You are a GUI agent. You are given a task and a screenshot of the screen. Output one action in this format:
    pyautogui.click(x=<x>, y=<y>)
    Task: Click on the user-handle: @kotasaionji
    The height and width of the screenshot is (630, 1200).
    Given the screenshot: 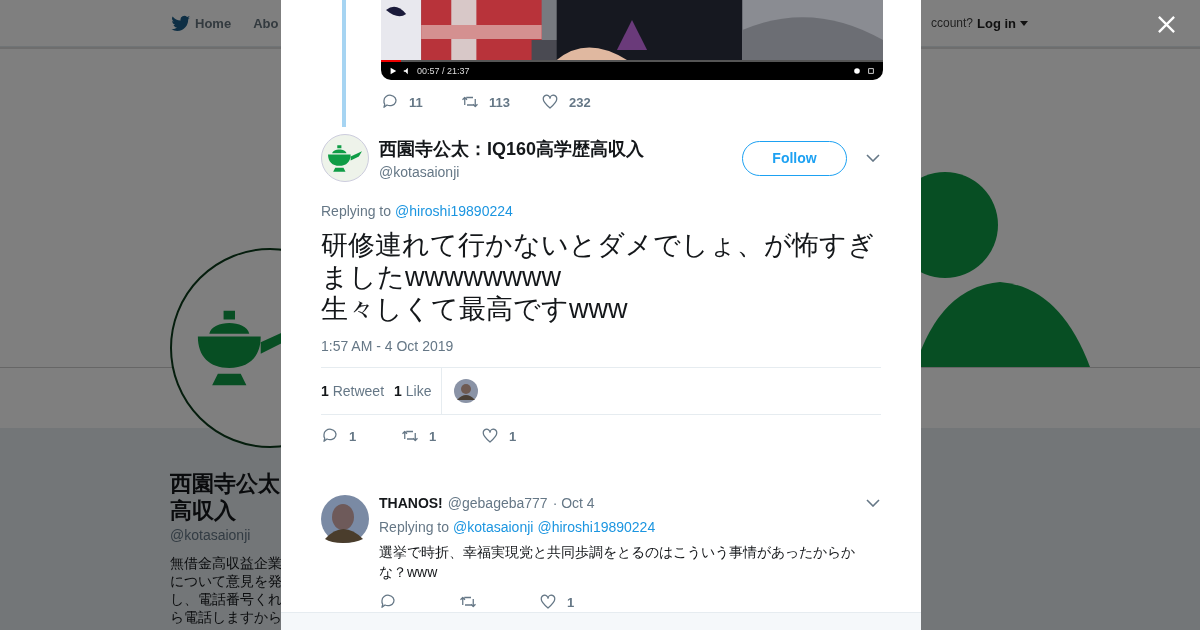 What is the action you would take?
    pyautogui.click(x=420, y=171)
    